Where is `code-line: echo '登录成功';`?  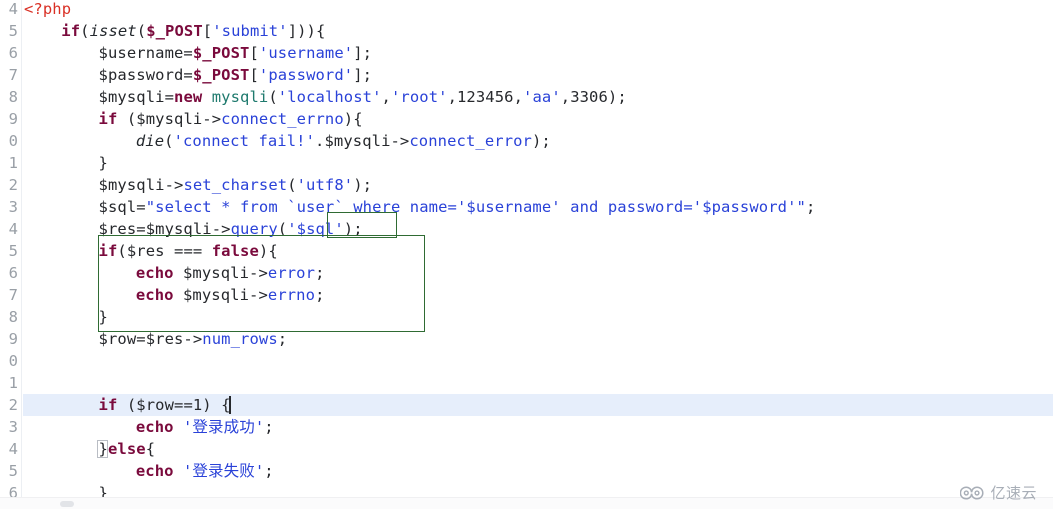
code-line: echo '登录成功'; is located at coordinates (205, 427).